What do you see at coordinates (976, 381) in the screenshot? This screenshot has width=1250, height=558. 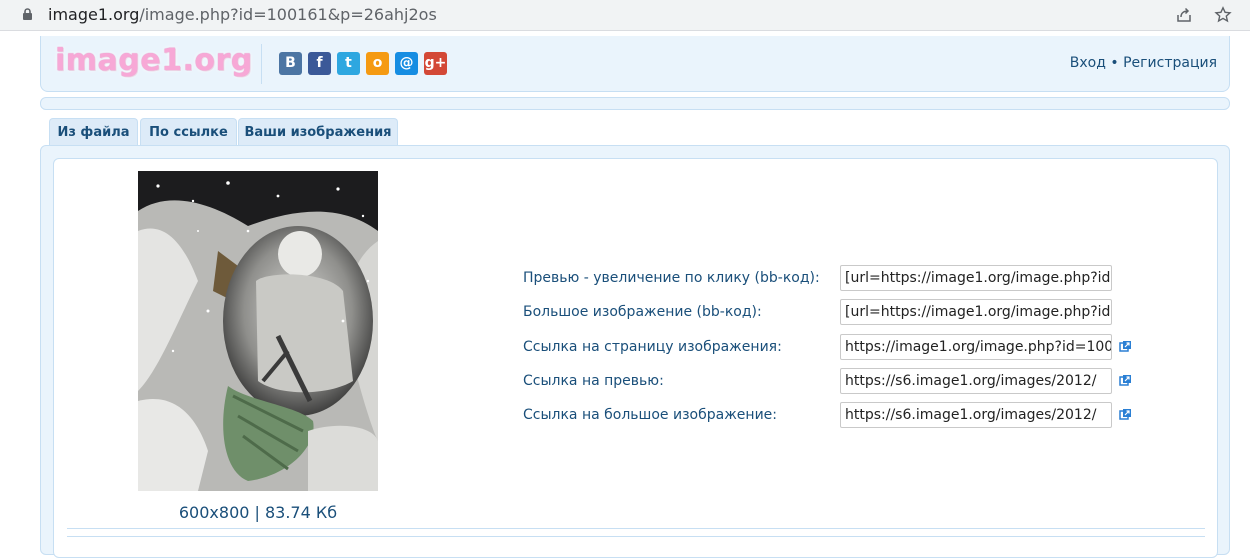 I see `field-preview-link: https://s6.image1.org/images/2012/` at bounding box center [976, 381].